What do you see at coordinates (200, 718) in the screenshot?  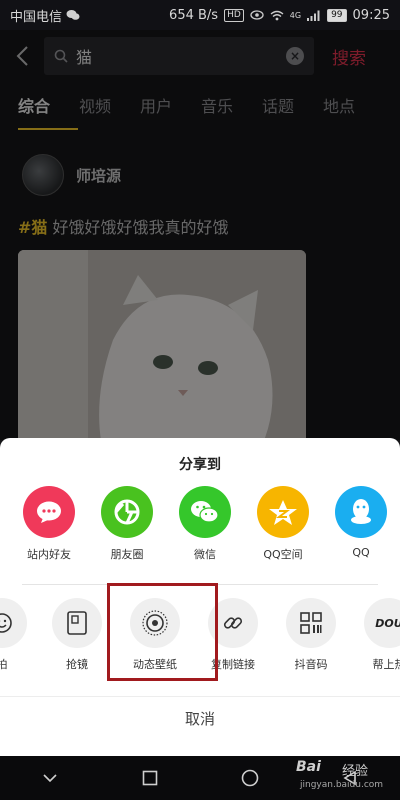 I see `cancel-button: 取消` at bounding box center [200, 718].